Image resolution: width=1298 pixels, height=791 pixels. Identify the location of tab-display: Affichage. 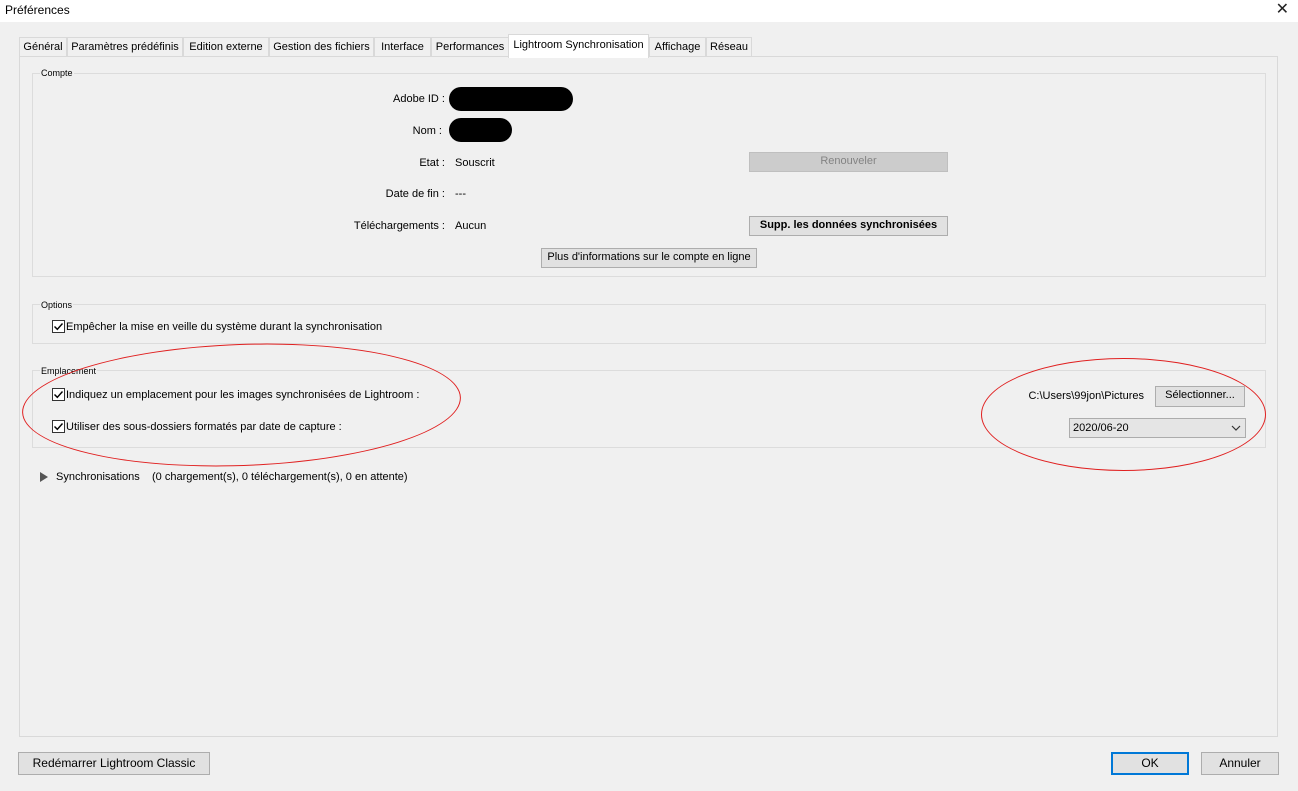
(677, 47).